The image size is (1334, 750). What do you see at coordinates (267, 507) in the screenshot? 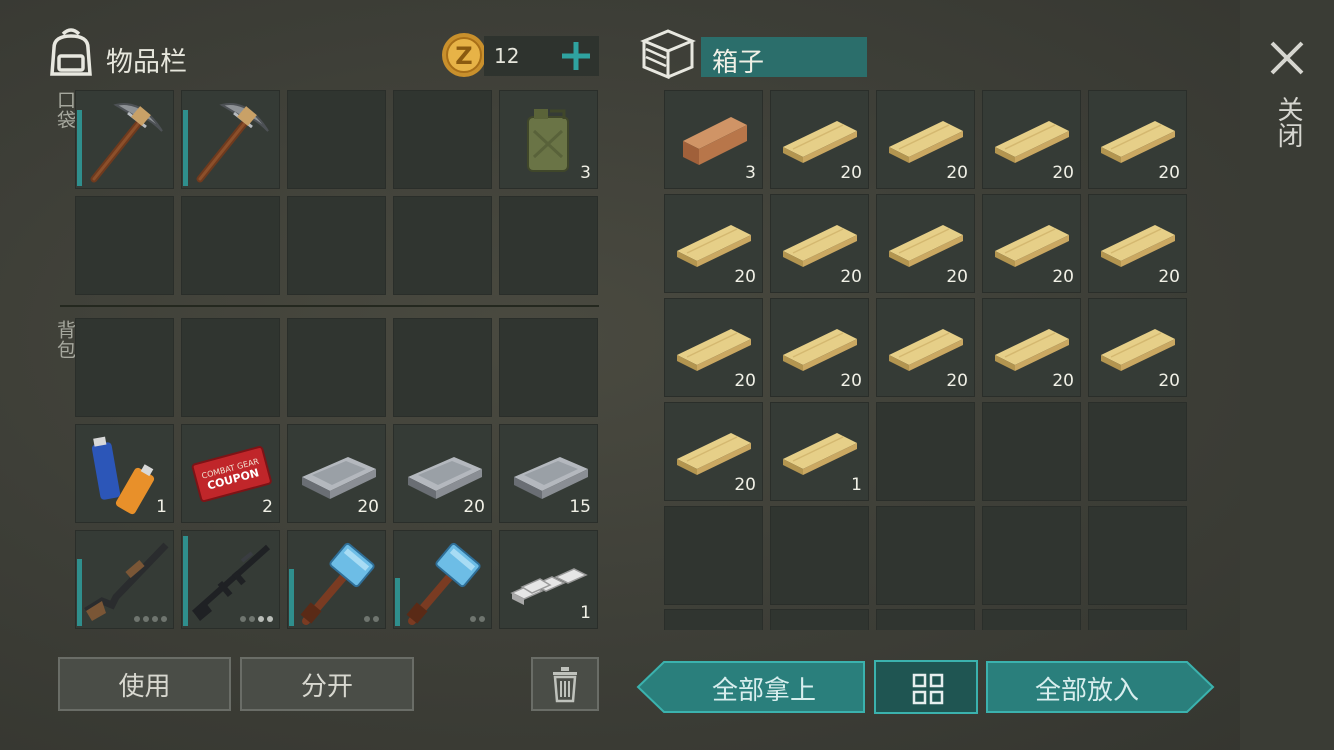
I see `item-count: 2` at bounding box center [267, 507].